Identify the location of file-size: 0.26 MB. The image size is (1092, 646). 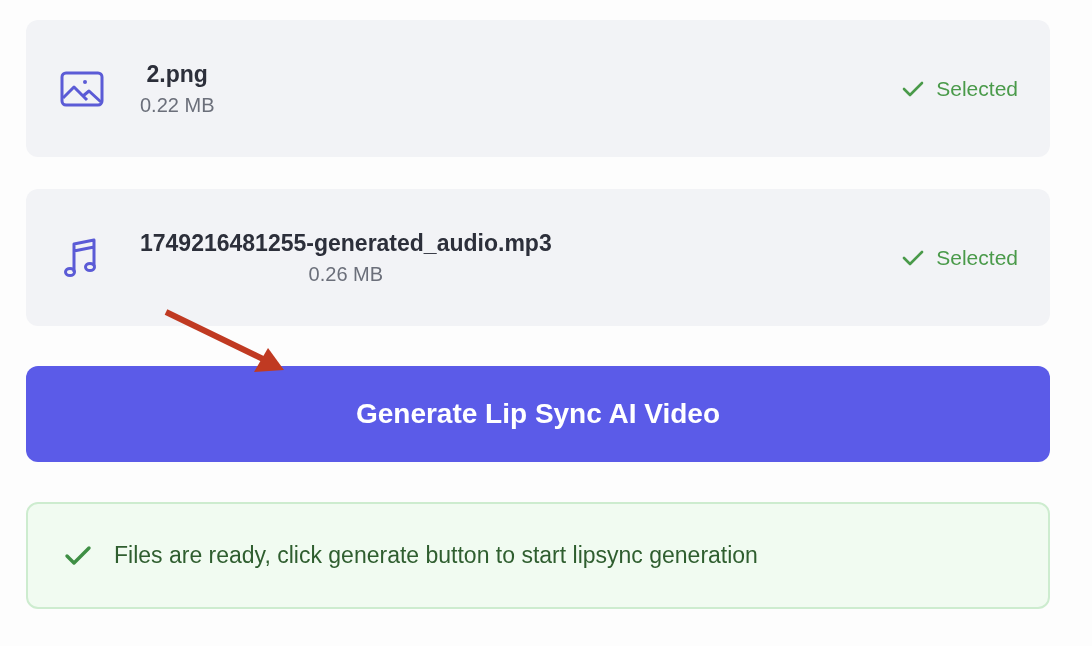
(346, 274).